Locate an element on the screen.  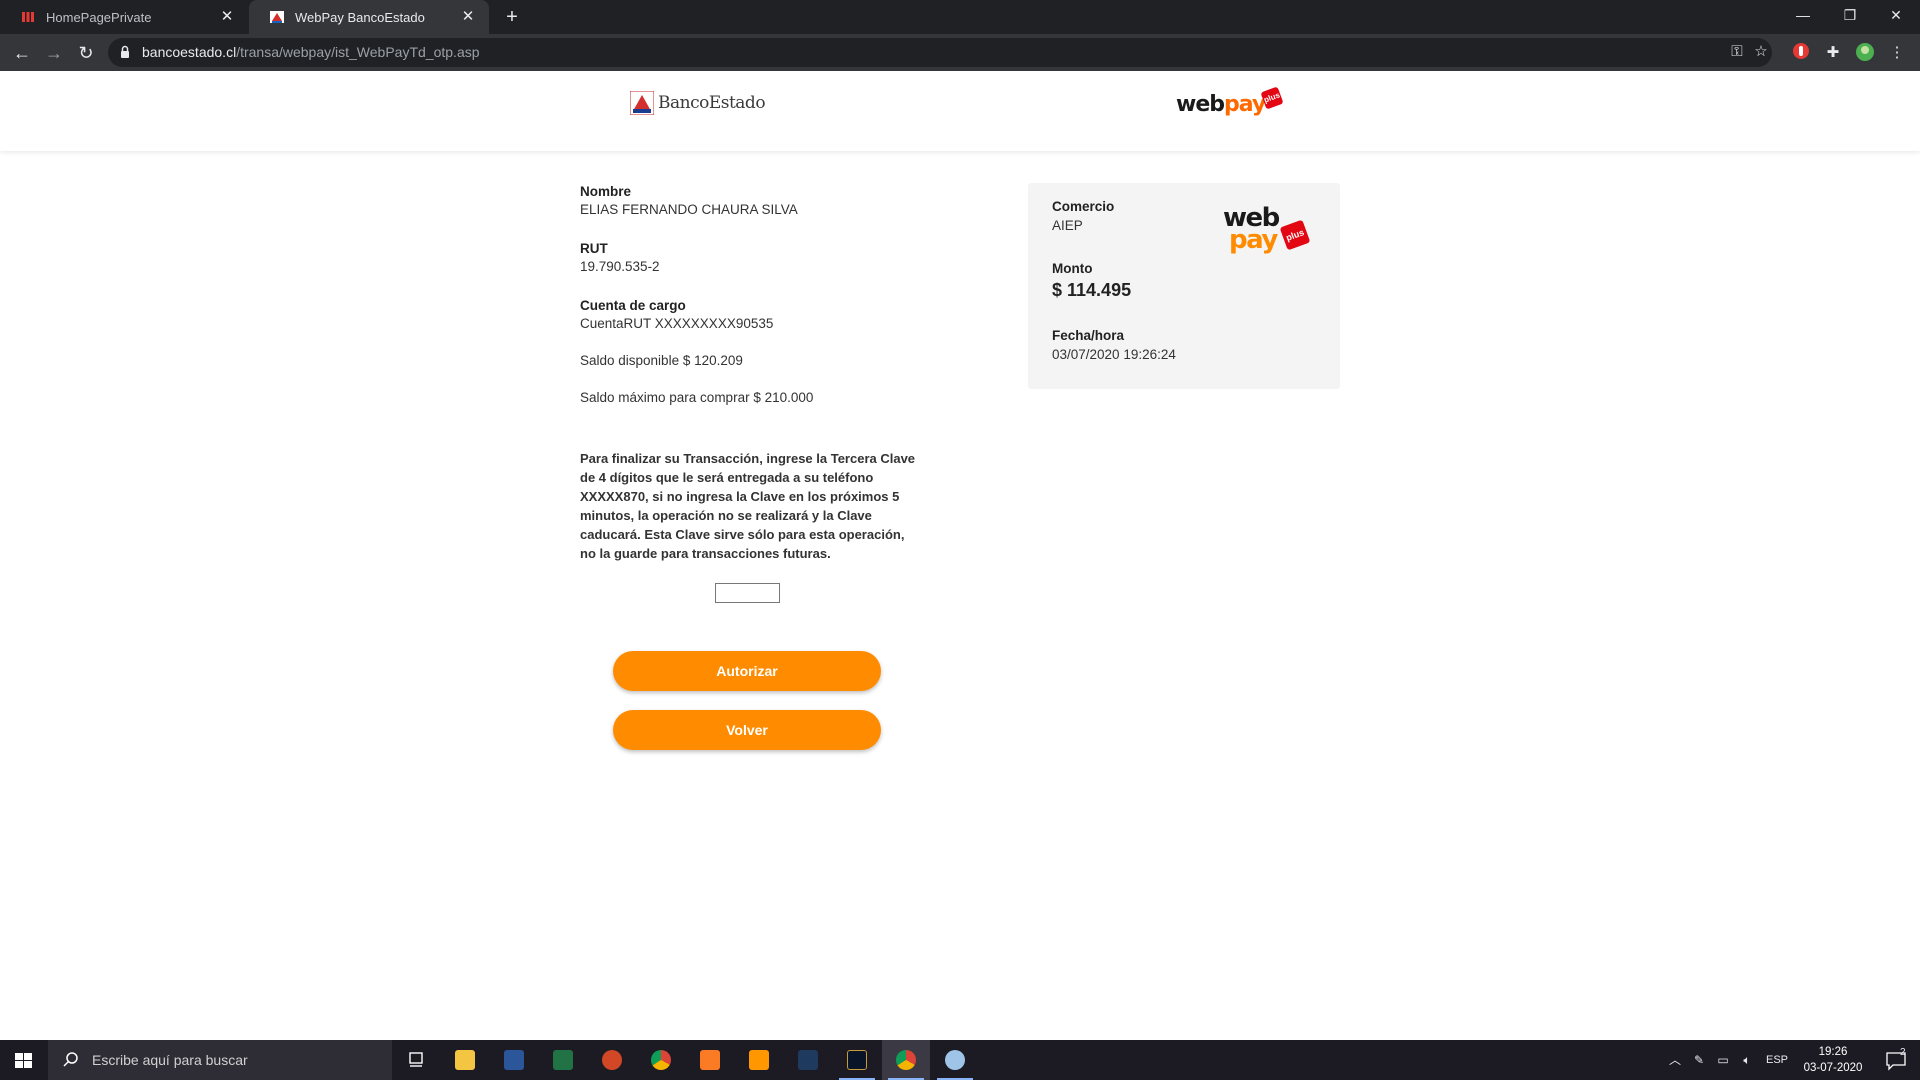
powerpoint-icon is located at coordinates (612, 1060).